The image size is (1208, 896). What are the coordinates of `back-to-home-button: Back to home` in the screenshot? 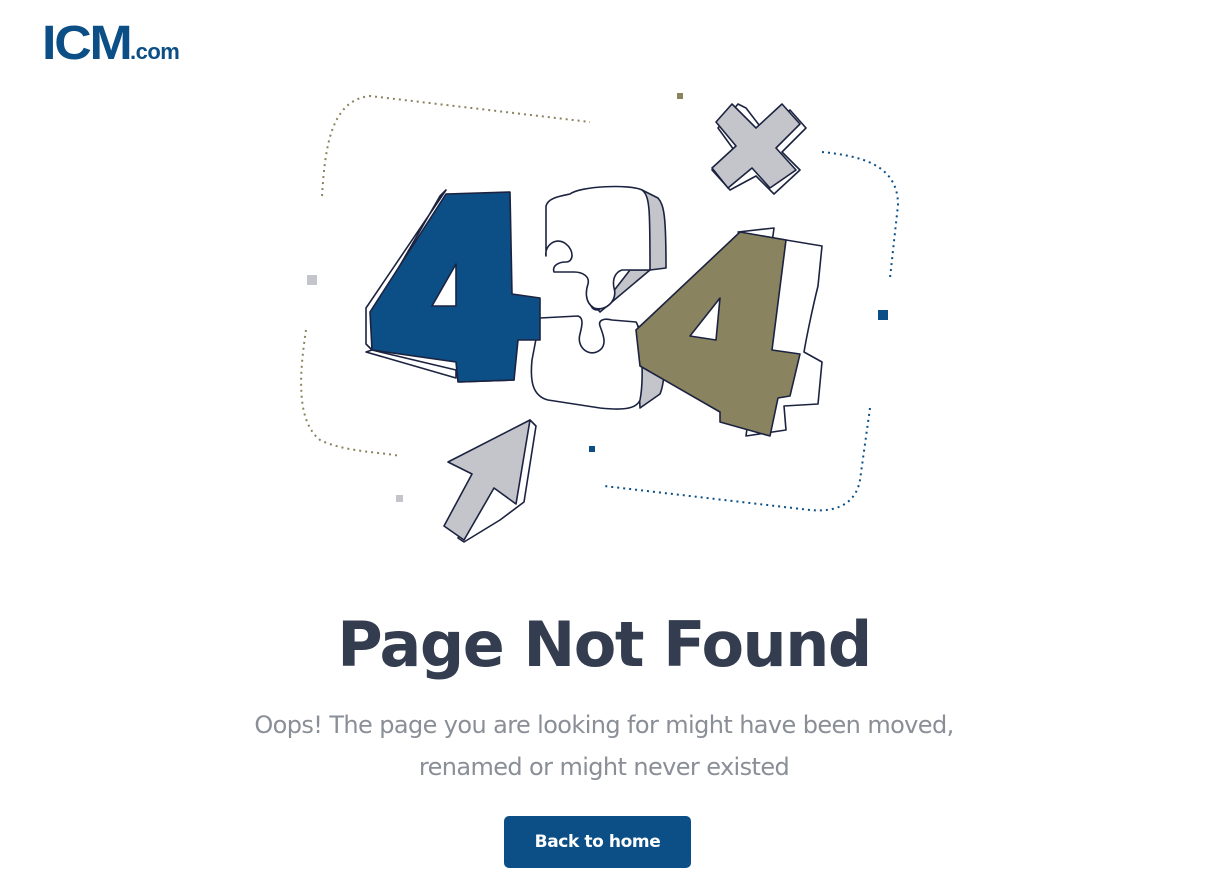 It's located at (597, 842).